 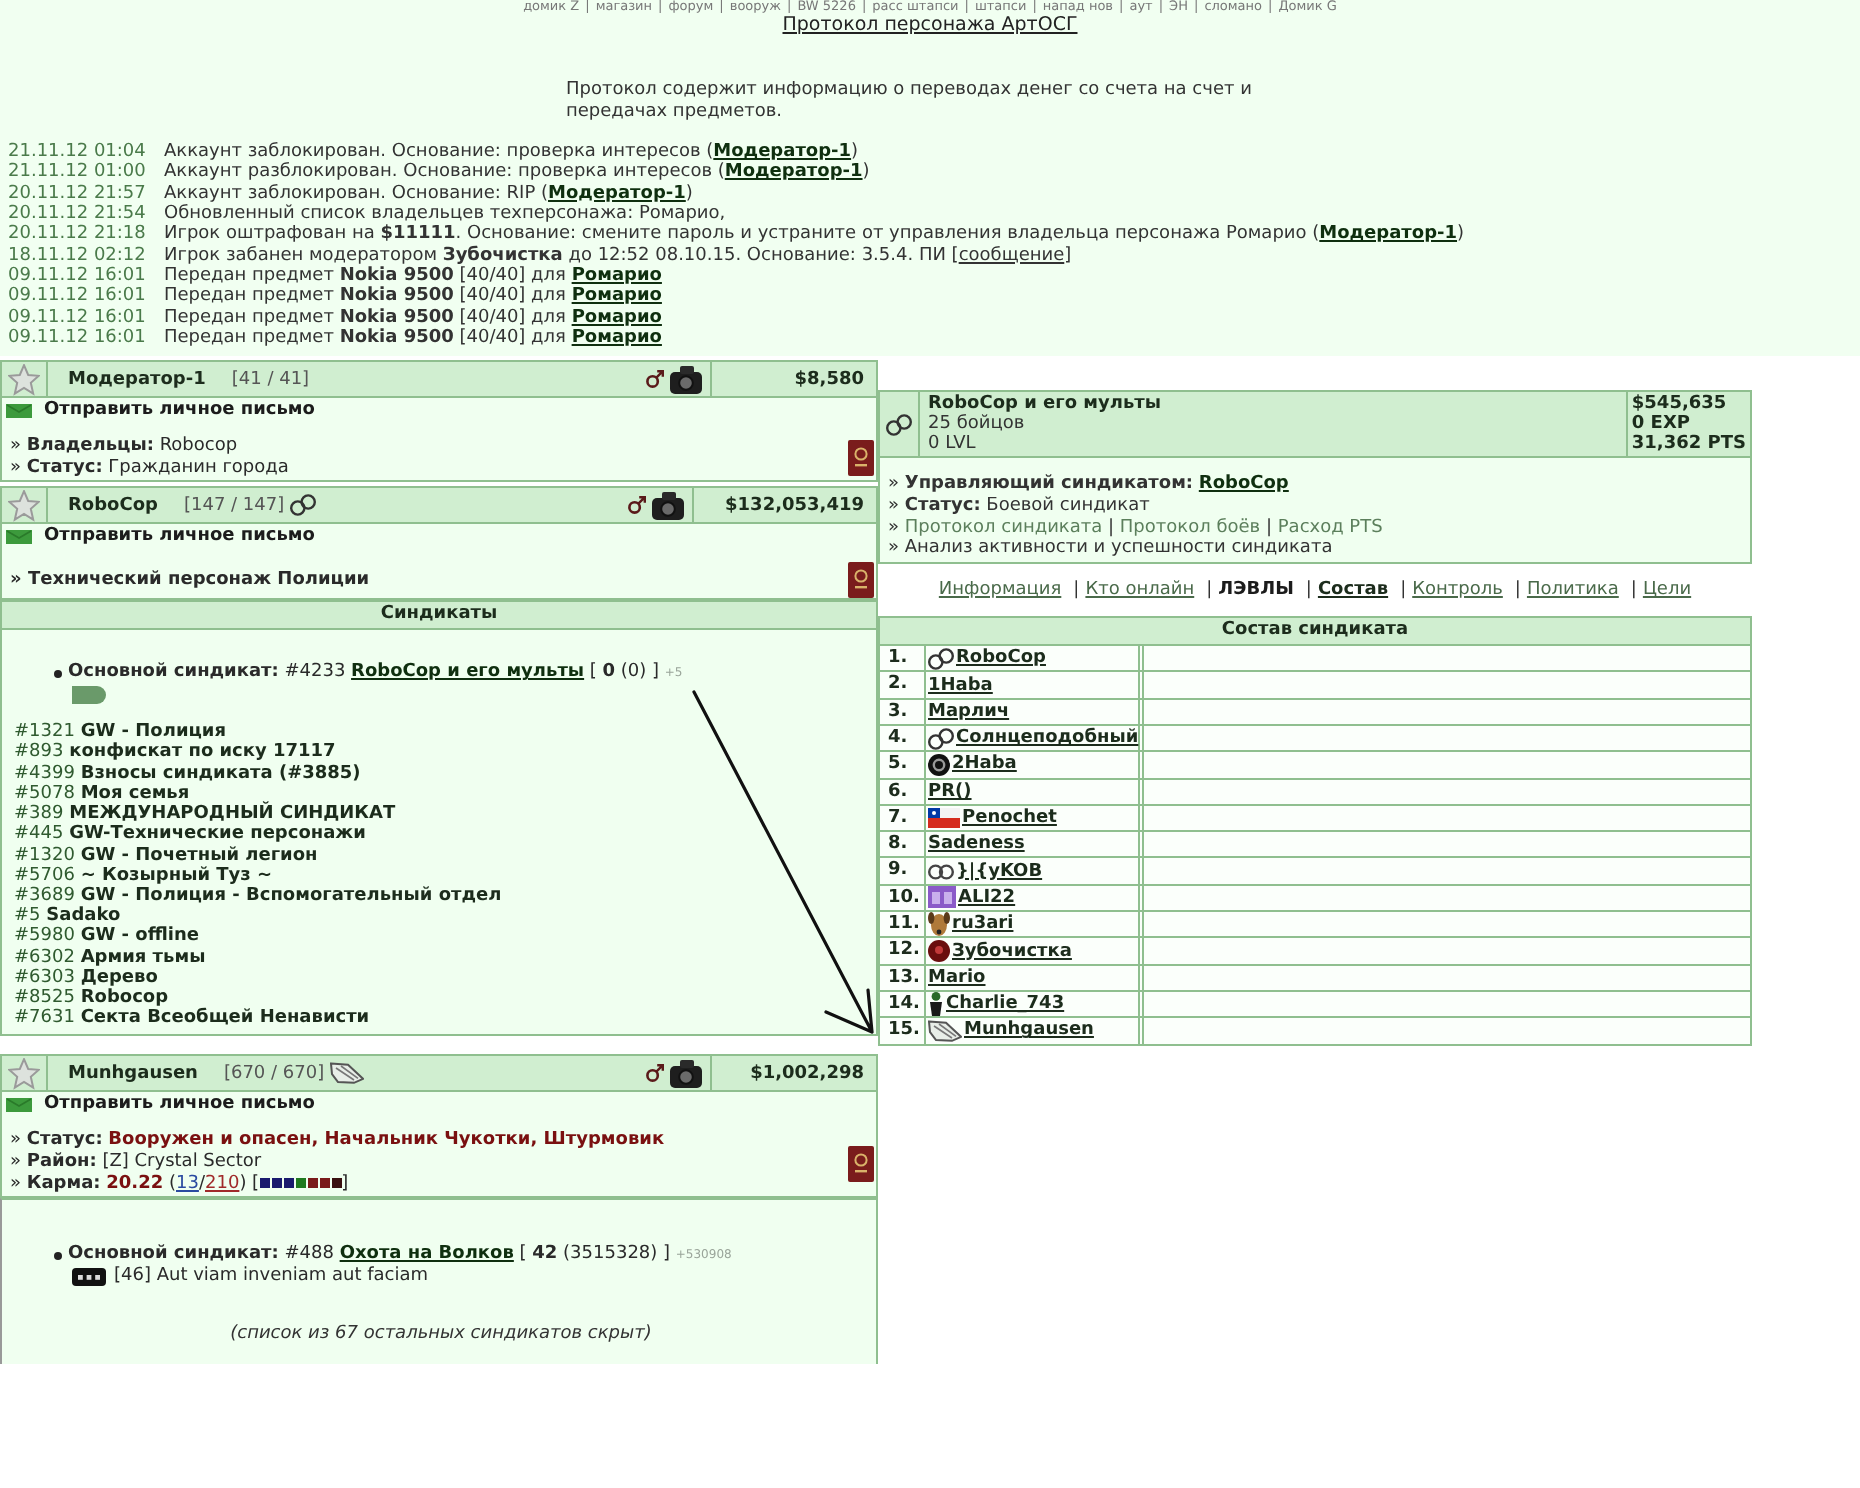 I want to click on character-name: Munhgausen, so click(x=133, y=1073).